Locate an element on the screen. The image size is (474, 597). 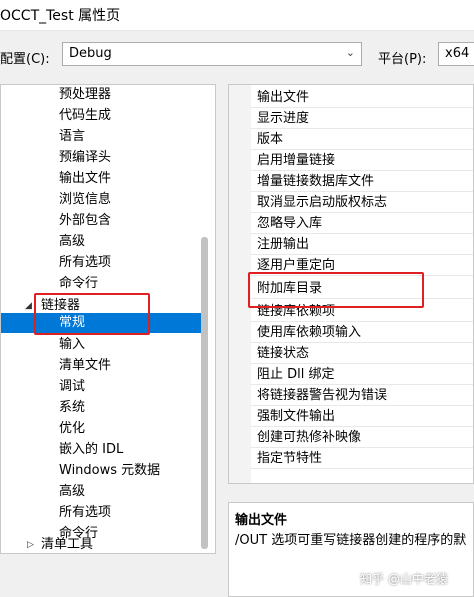
tree-item: 优化 is located at coordinates (72, 429).